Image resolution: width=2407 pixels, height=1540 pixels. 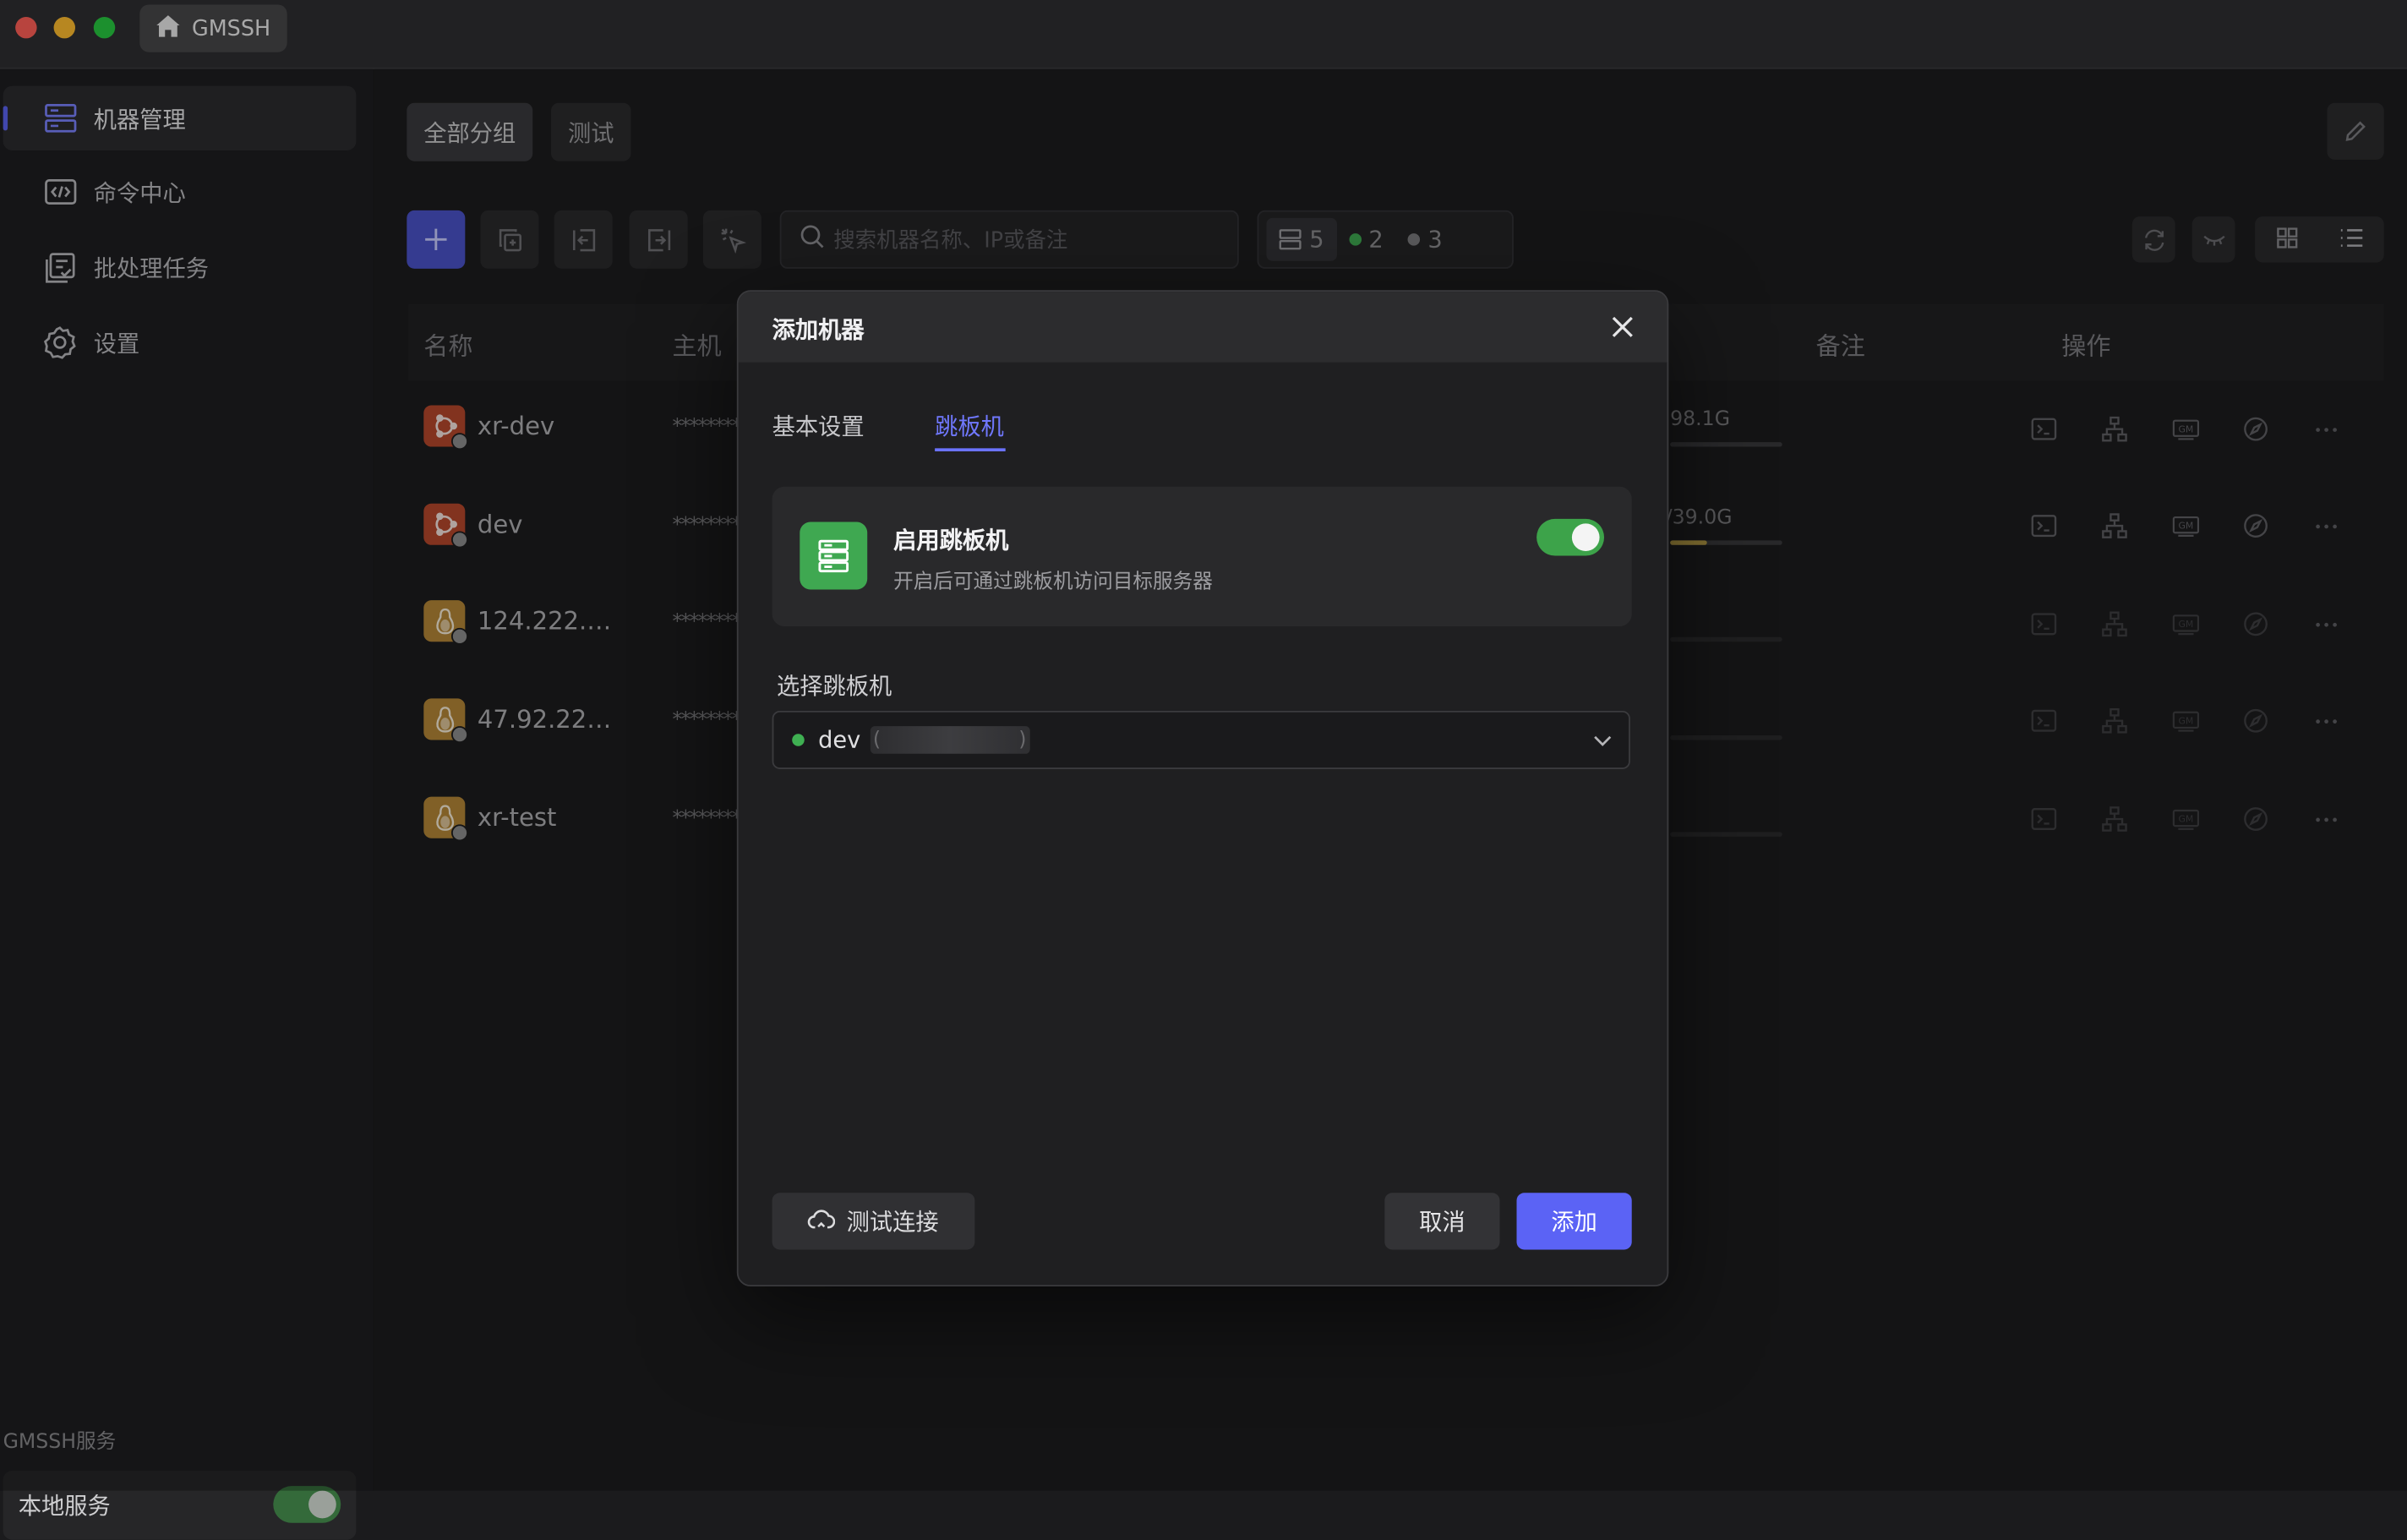 I want to click on online-status-dot, so click(x=799, y=740).